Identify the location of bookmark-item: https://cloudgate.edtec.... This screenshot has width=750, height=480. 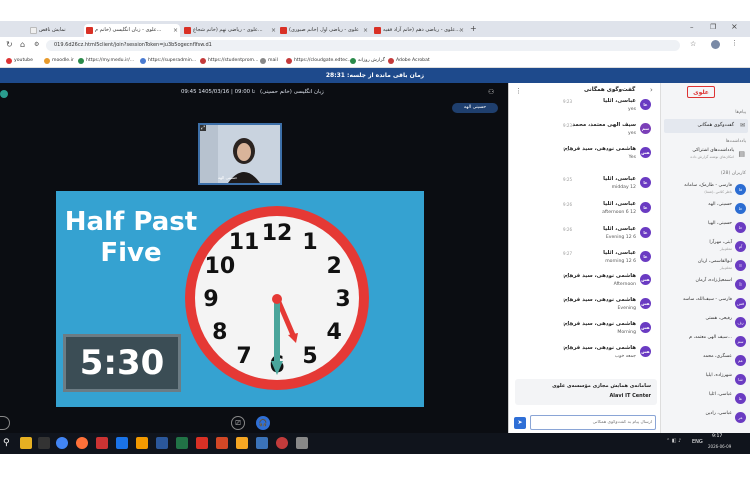
(319, 61).